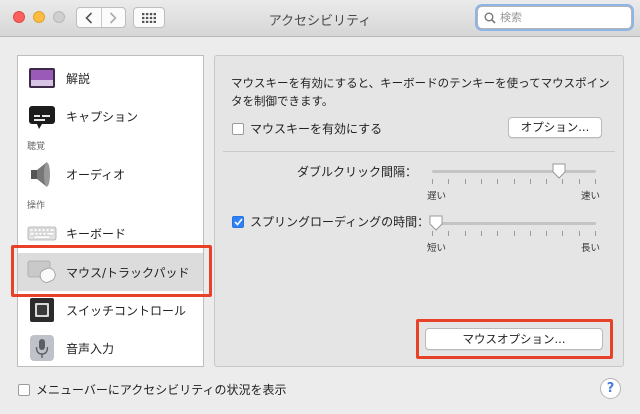  I want to click on double-click-slider-knob, so click(559, 171).